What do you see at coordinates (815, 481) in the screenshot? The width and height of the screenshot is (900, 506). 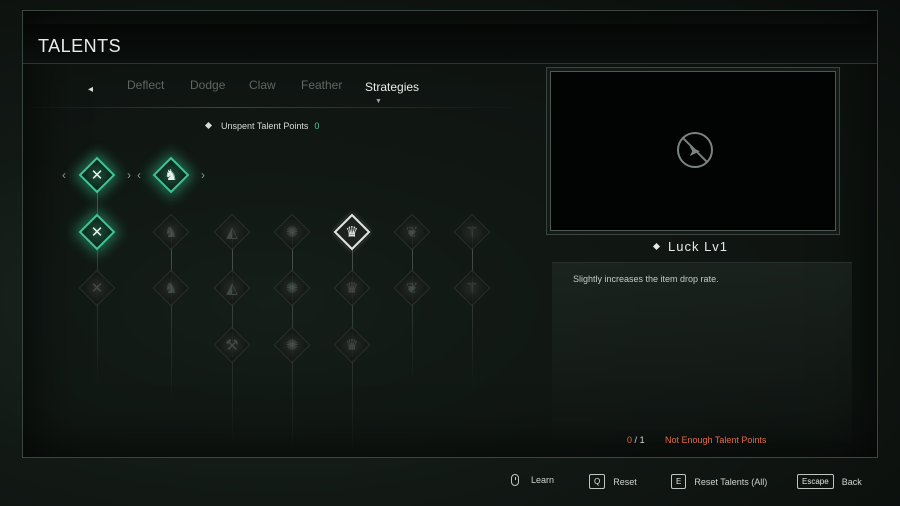 I see `key-escape: Escape` at bounding box center [815, 481].